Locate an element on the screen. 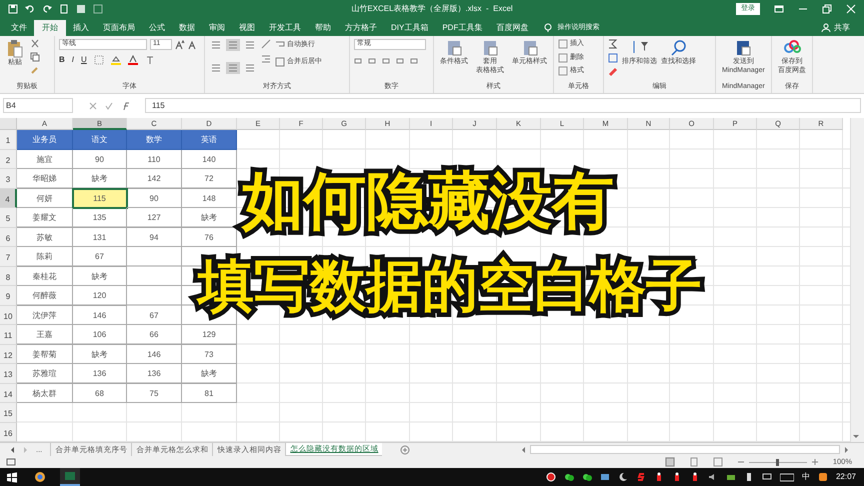 The image size is (864, 486). row-header: 1 is located at coordinates (8, 140).